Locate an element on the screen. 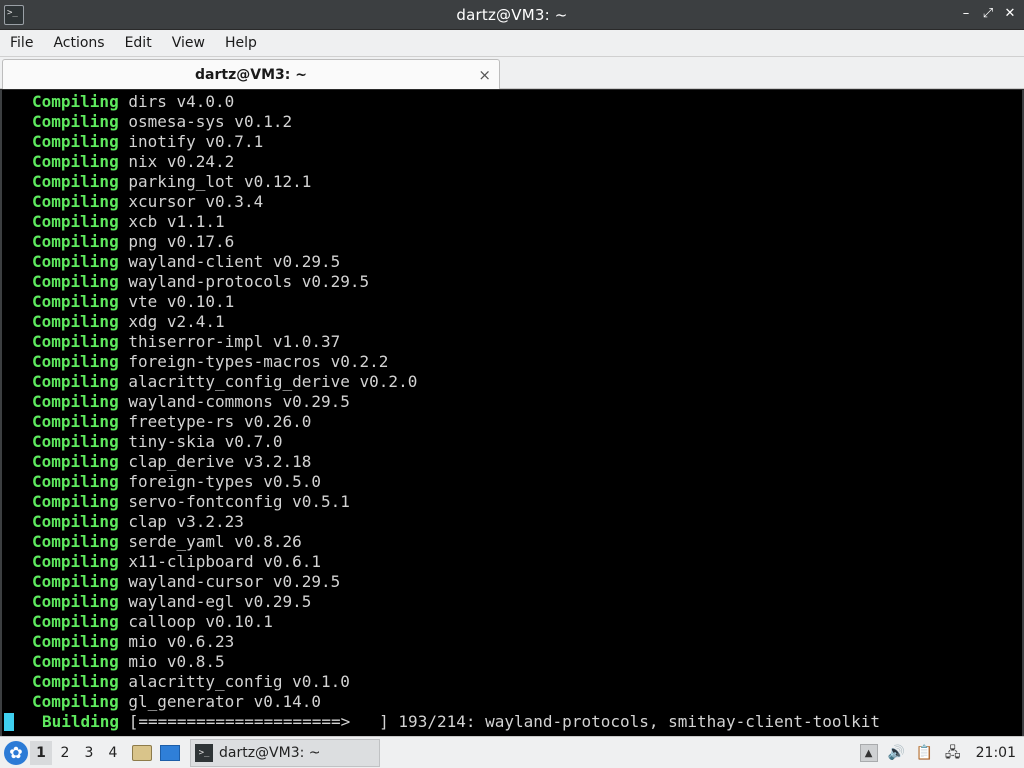  line-package: calloop v0.10.1 is located at coordinates (200, 621).